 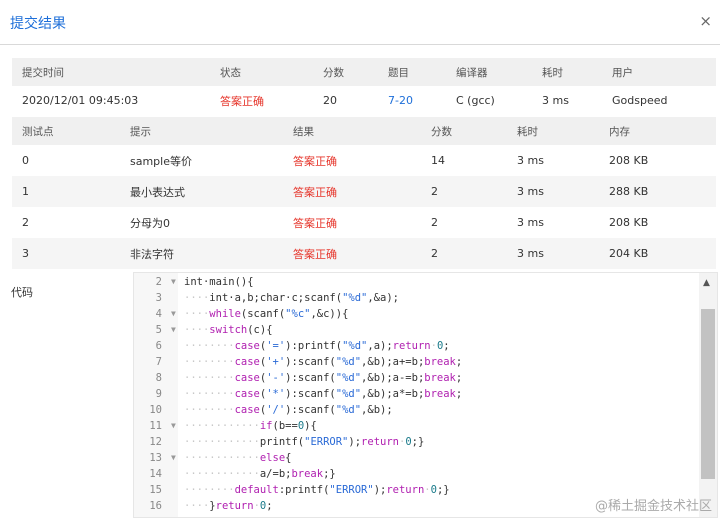 I want to click on scrollbar-thumb, so click(x=708, y=394).